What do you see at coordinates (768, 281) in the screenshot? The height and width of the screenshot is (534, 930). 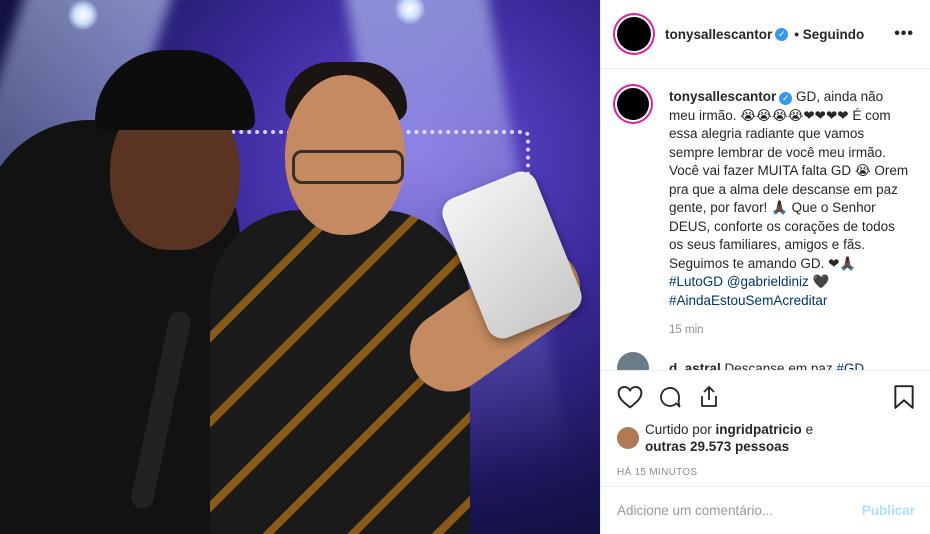 I see `mention-link: @gabrieldiniz` at bounding box center [768, 281].